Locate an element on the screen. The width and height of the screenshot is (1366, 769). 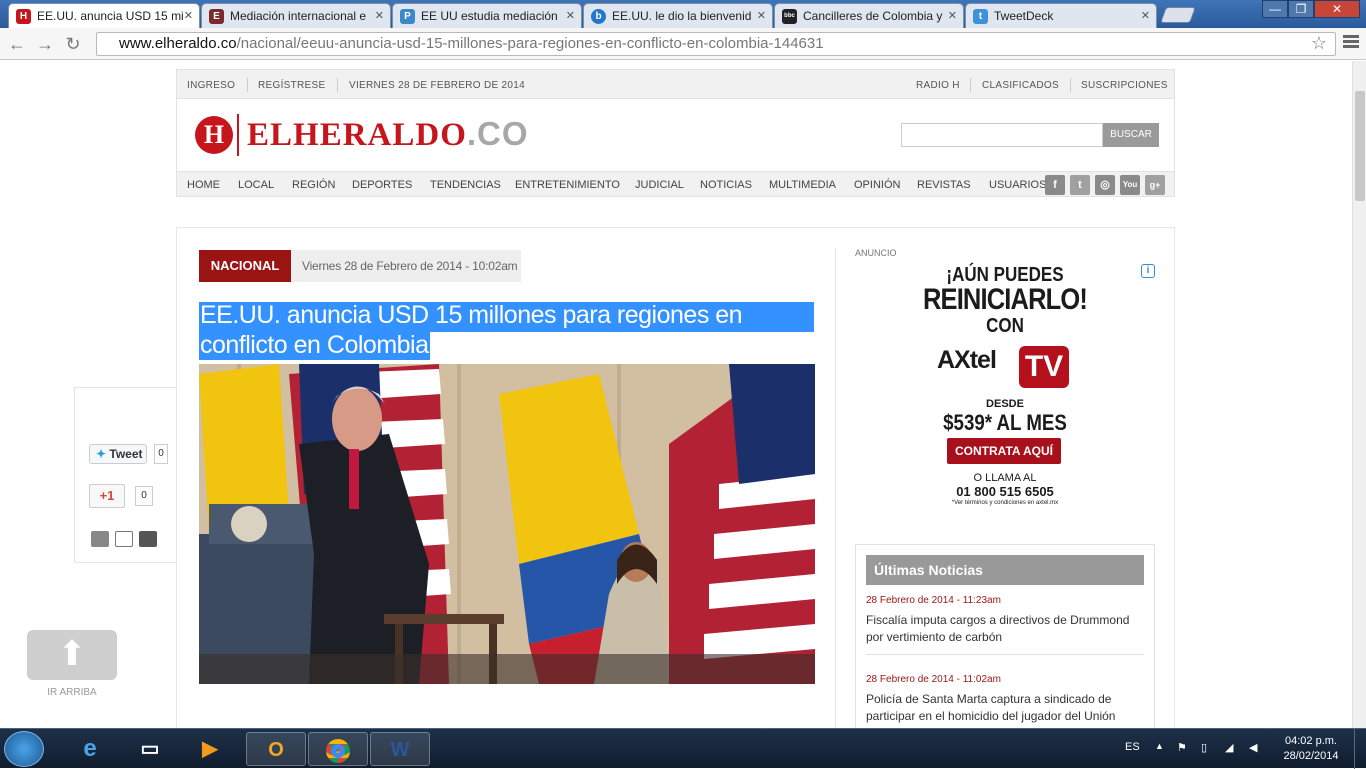
print-icon is located at coordinates (100, 539).